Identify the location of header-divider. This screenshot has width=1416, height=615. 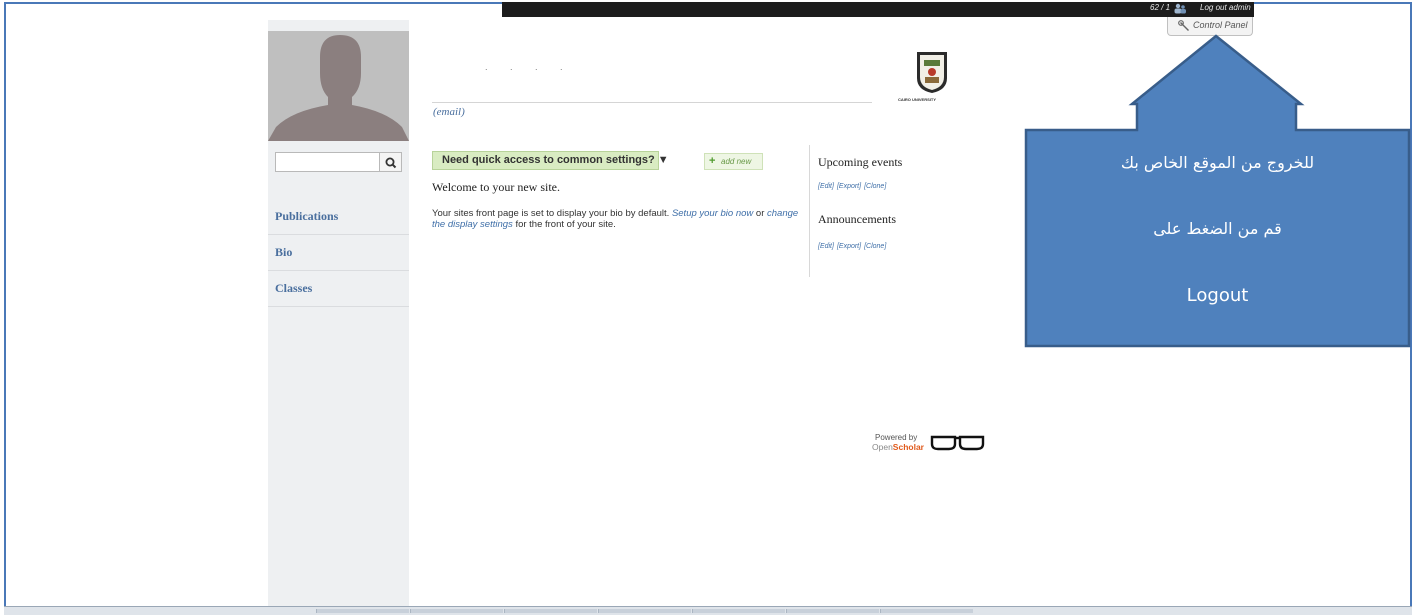
(652, 102).